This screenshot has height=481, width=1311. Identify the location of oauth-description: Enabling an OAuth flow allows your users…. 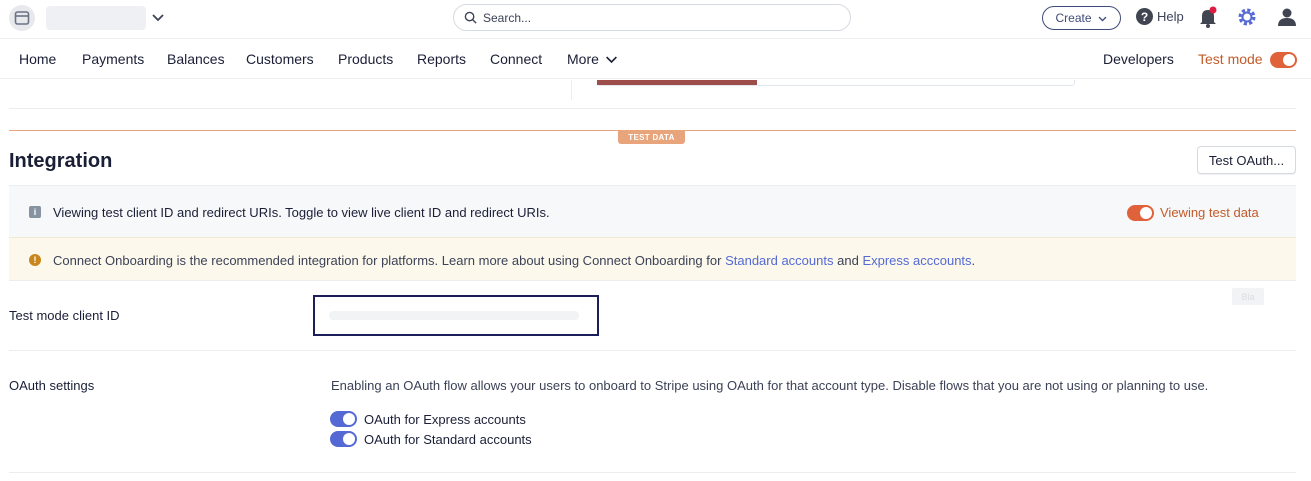
(770, 385).